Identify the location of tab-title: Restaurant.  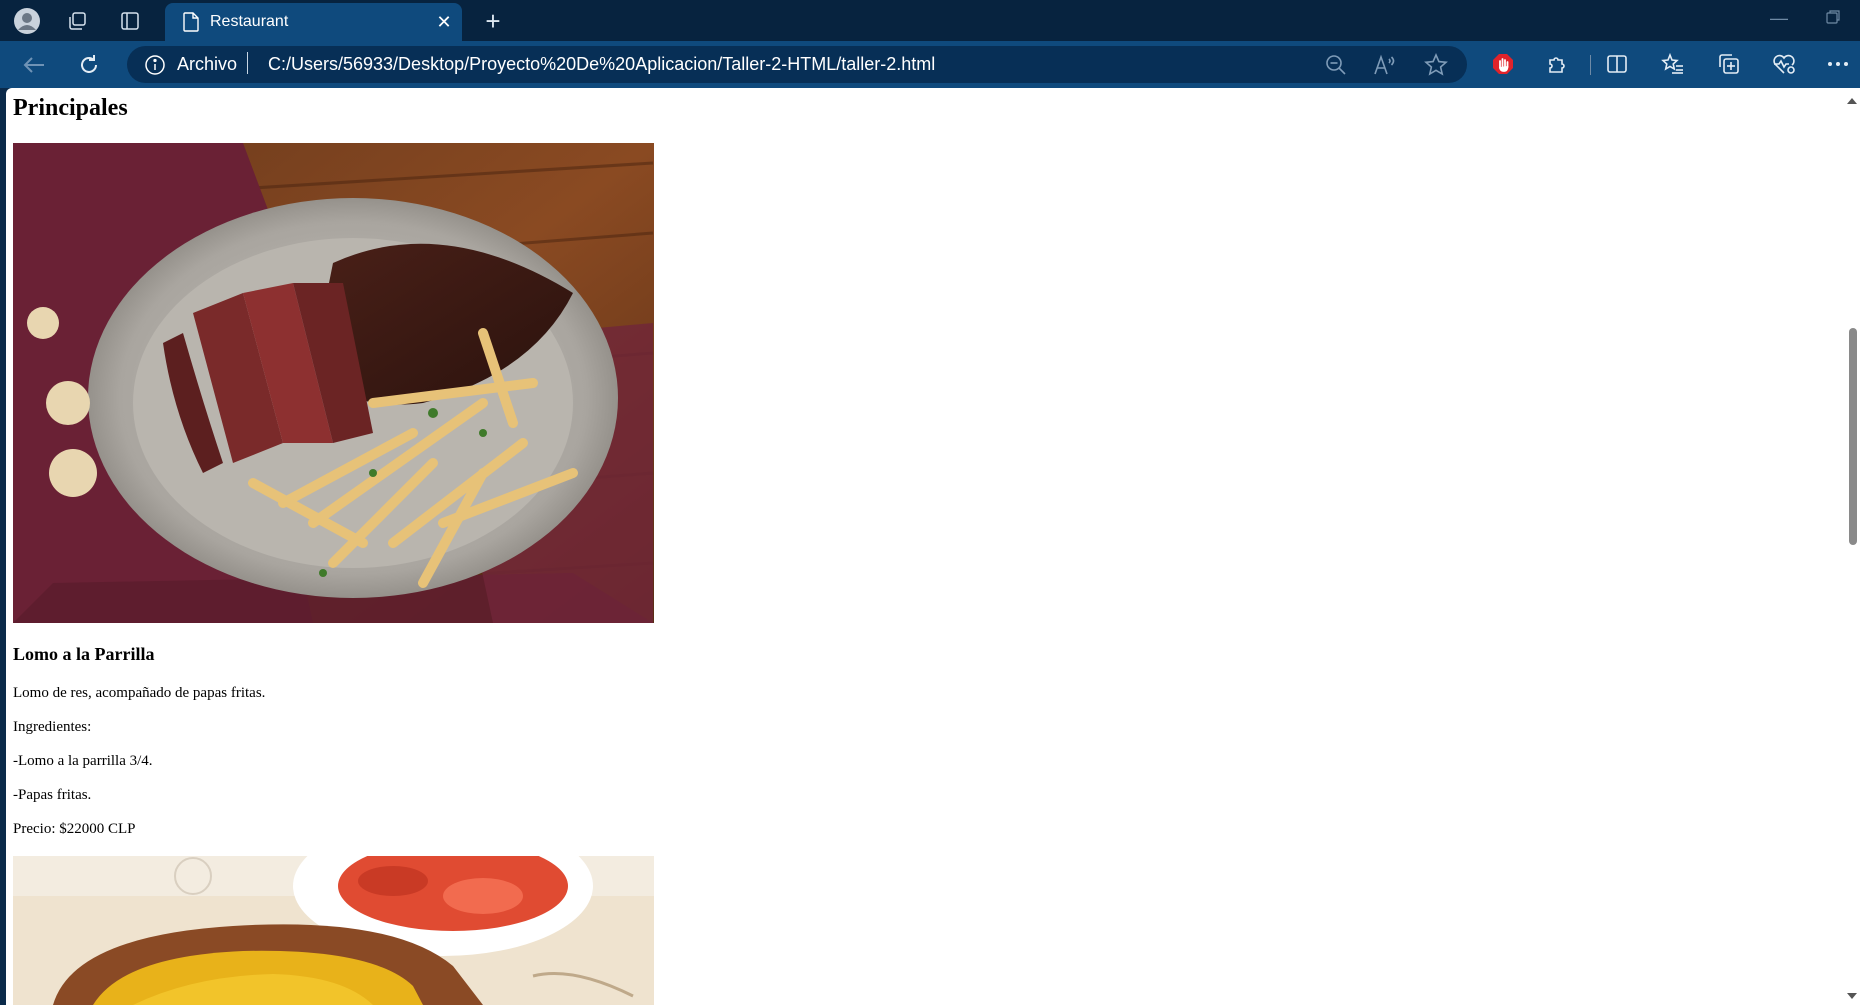
(249, 21).